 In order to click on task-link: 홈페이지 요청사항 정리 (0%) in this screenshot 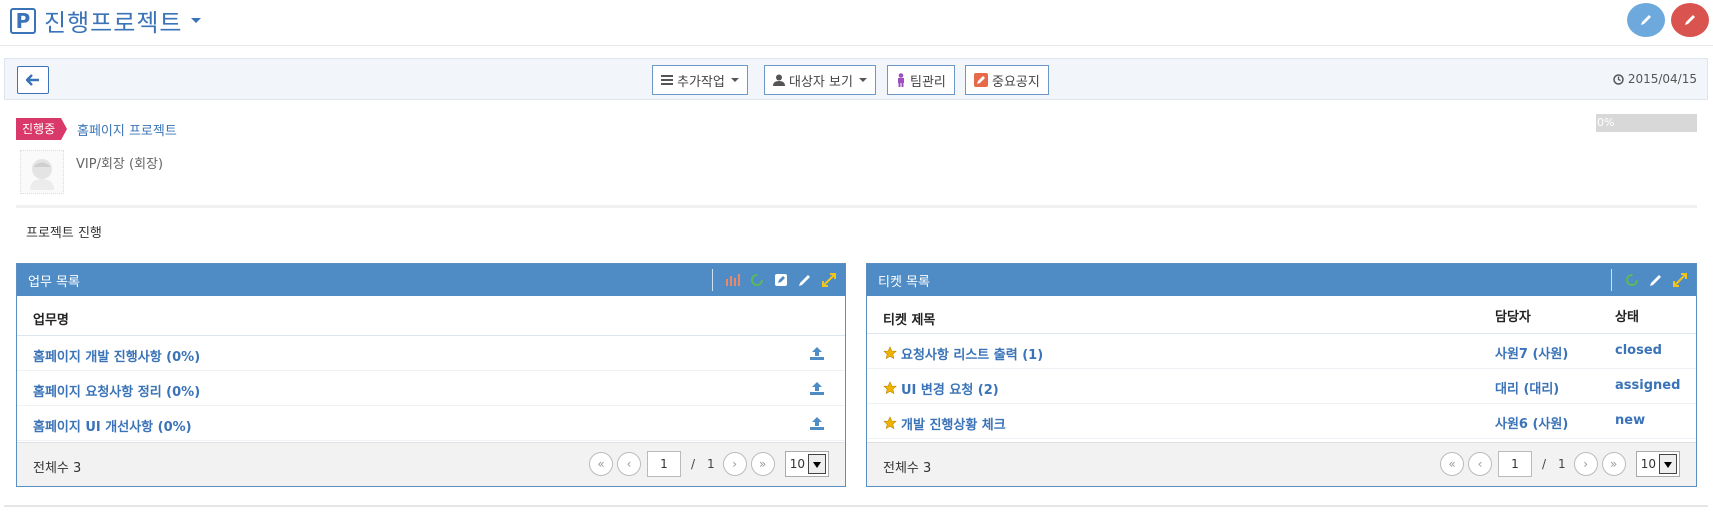, I will do `click(116, 390)`.